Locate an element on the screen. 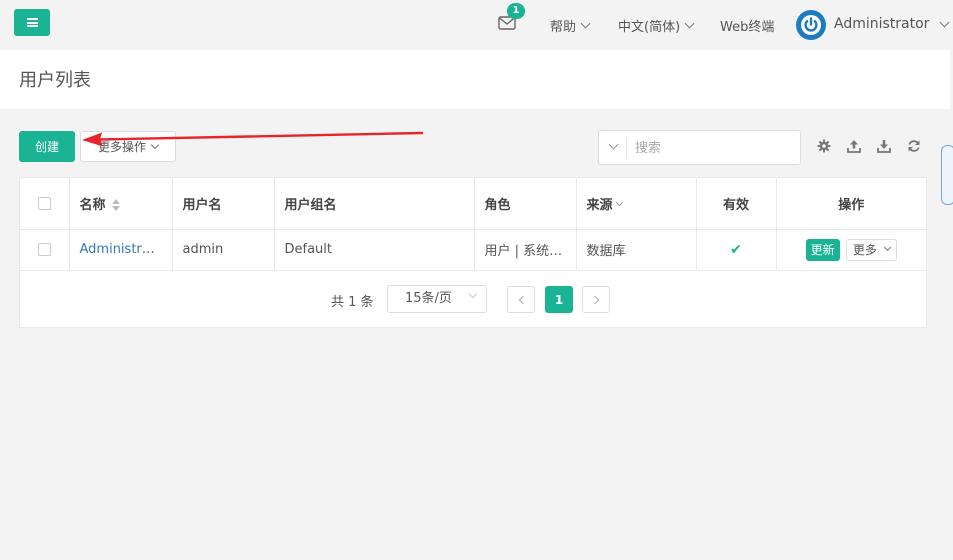 The width and height of the screenshot is (953, 560). pagination: 共 1 条 15条/页 1 is located at coordinates (473, 300).